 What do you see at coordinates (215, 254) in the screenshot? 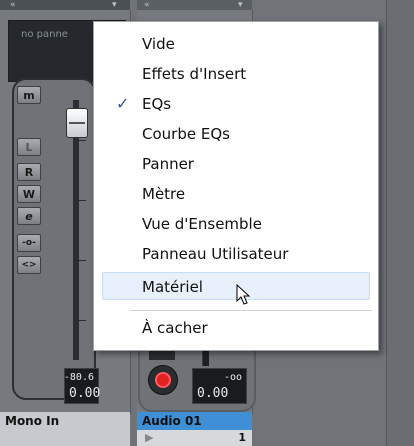
I see `menu-item-label: Panneau Utilisateur` at bounding box center [215, 254].